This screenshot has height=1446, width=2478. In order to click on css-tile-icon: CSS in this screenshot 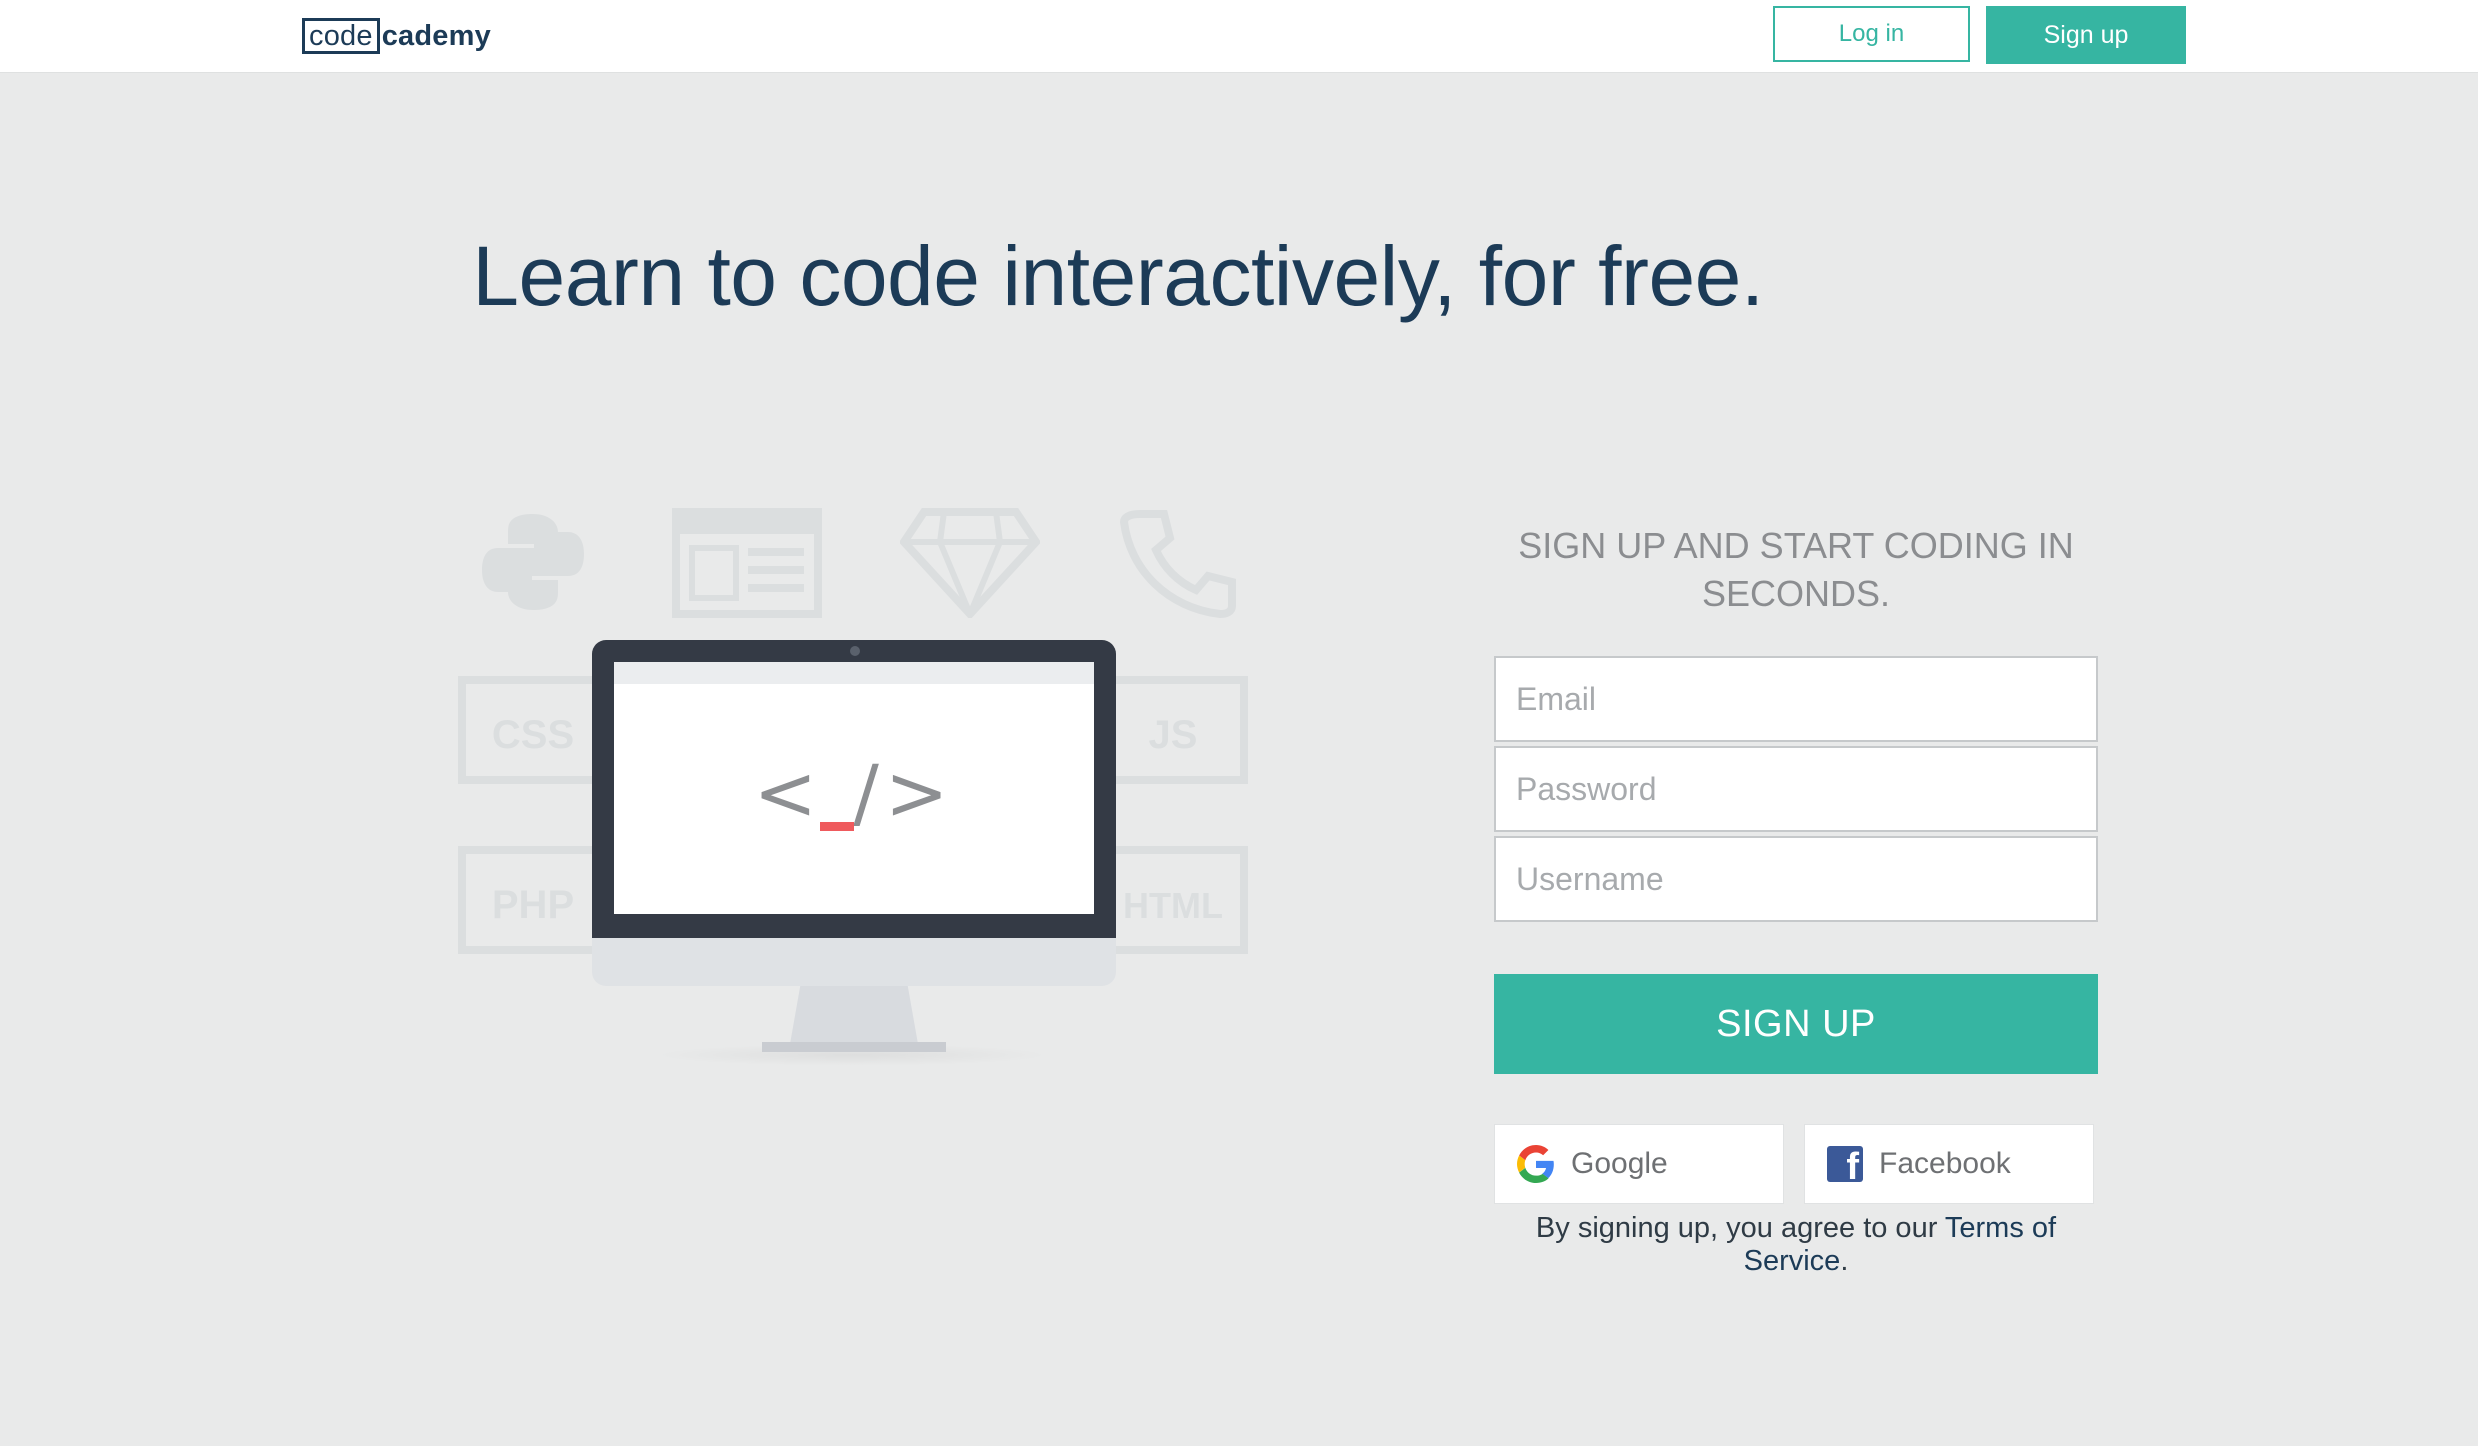, I will do `click(533, 730)`.